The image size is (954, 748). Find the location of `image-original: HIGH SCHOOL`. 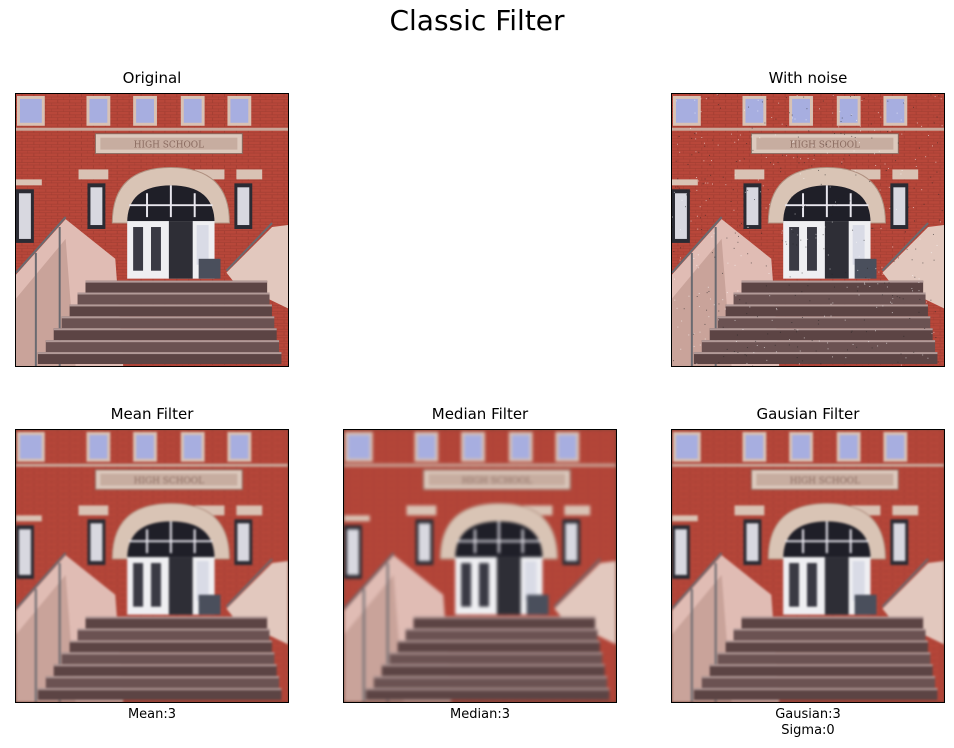

image-original: HIGH SCHOOL is located at coordinates (152, 230).